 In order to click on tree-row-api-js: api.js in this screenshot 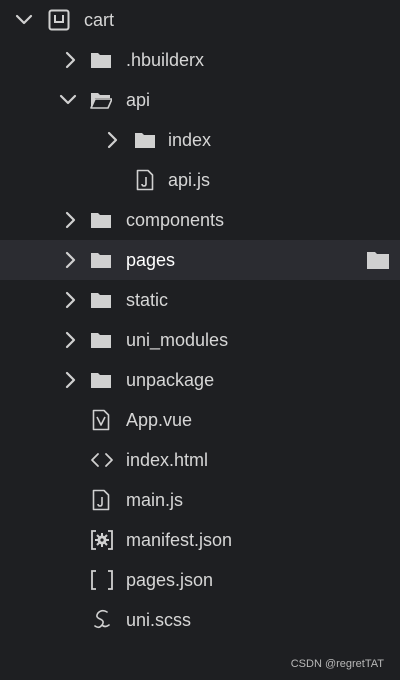, I will do `click(200, 180)`.